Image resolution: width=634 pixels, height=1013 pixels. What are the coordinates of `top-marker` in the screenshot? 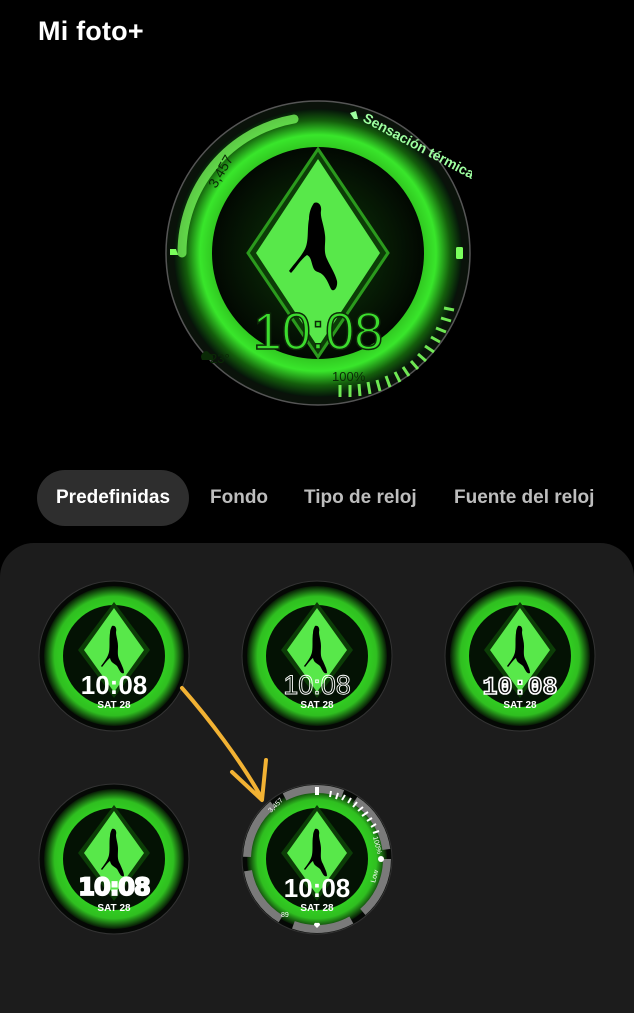 It's located at (317, 791).